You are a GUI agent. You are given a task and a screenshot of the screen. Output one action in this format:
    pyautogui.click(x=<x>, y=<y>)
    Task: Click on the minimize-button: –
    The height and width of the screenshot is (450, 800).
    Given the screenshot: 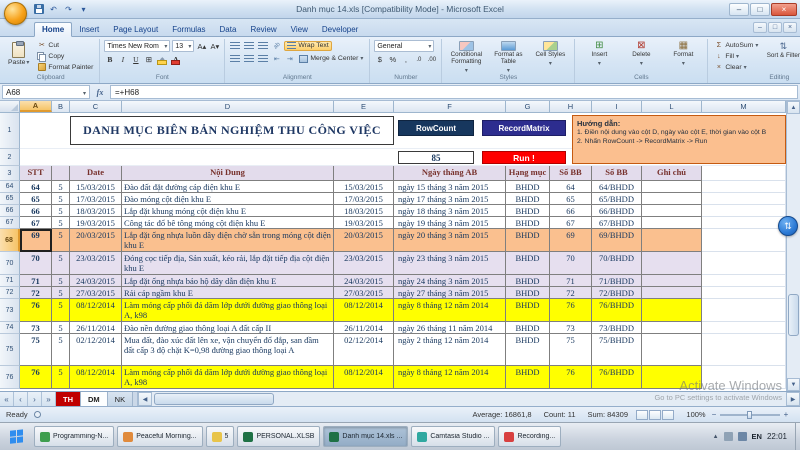 What is the action you would take?
    pyautogui.click(x=739, y=9)
    